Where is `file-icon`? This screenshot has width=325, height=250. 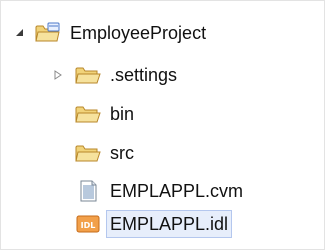 file-icon is located at coordinates (88, 191).